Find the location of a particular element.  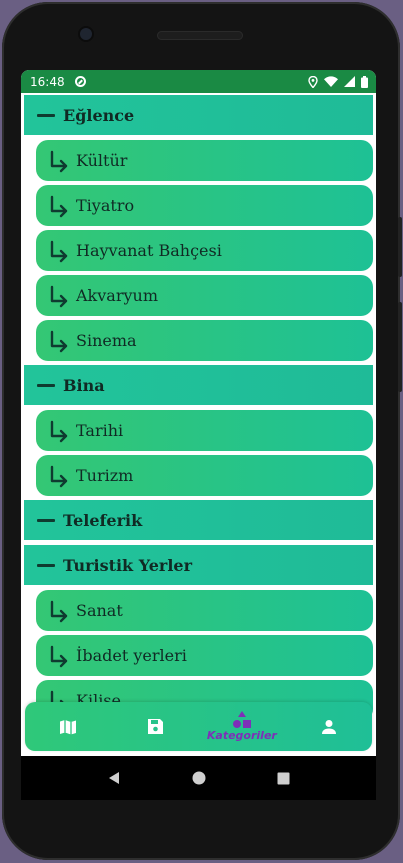

category-header: Turistik Yerler is located at coordinates (198, 565).